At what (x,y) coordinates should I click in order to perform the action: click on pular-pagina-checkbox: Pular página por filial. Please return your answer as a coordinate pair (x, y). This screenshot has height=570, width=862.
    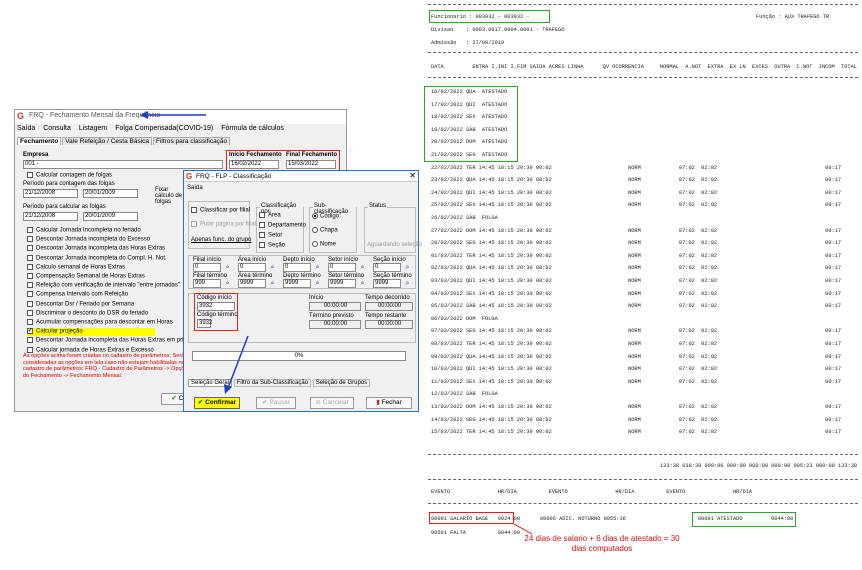
    Looking at the image, I should click on (223, 224).